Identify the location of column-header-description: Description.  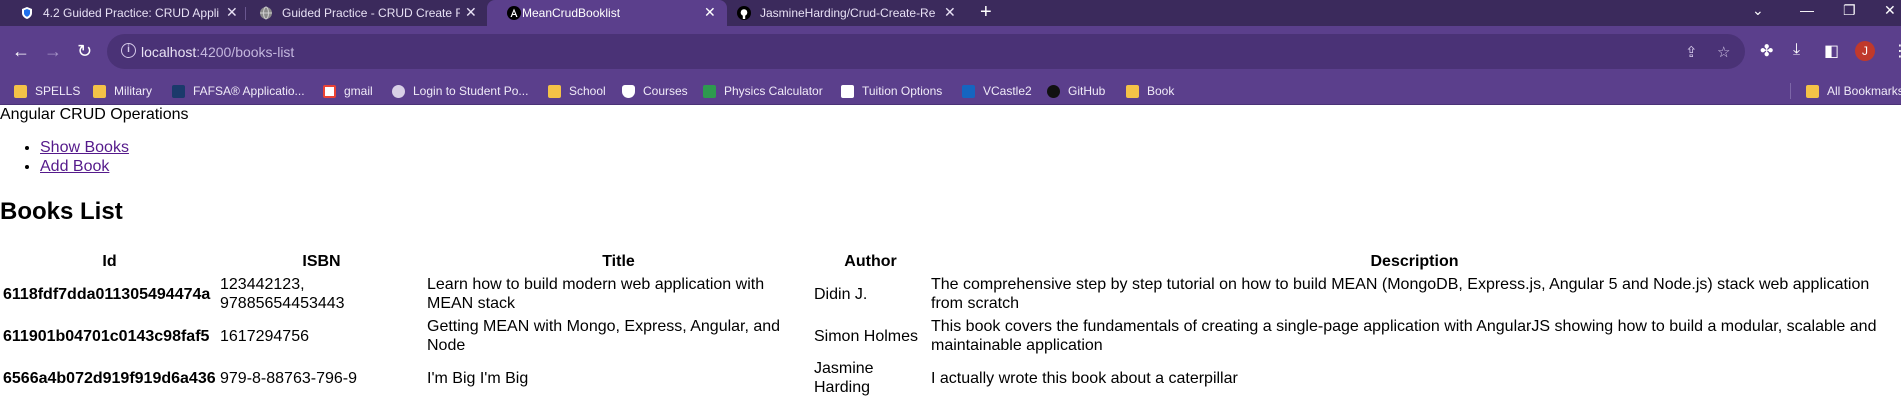
(1414, 261).